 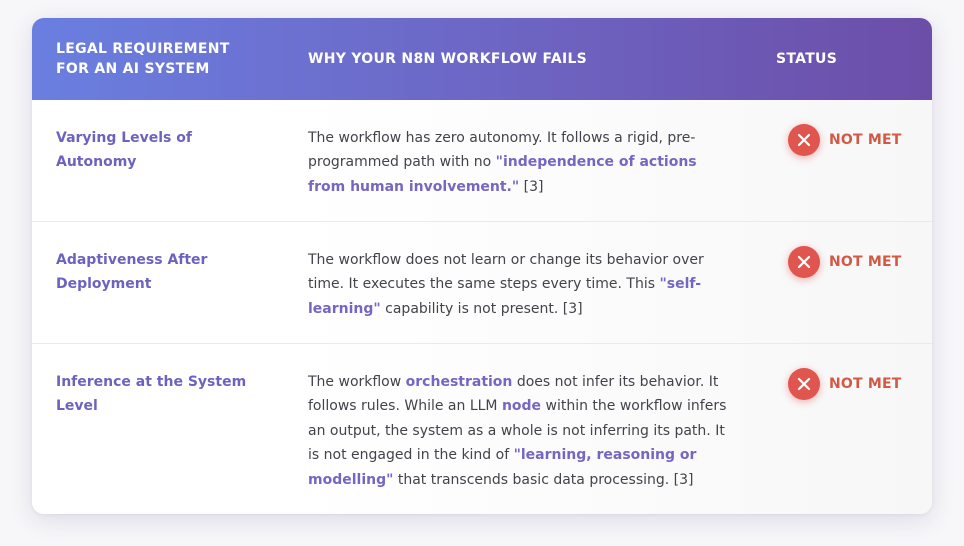 I want to click on header-requirement: LEGAL REQUIREMENT FOR AN AI SYSTEM, so click(x=143, y=59).